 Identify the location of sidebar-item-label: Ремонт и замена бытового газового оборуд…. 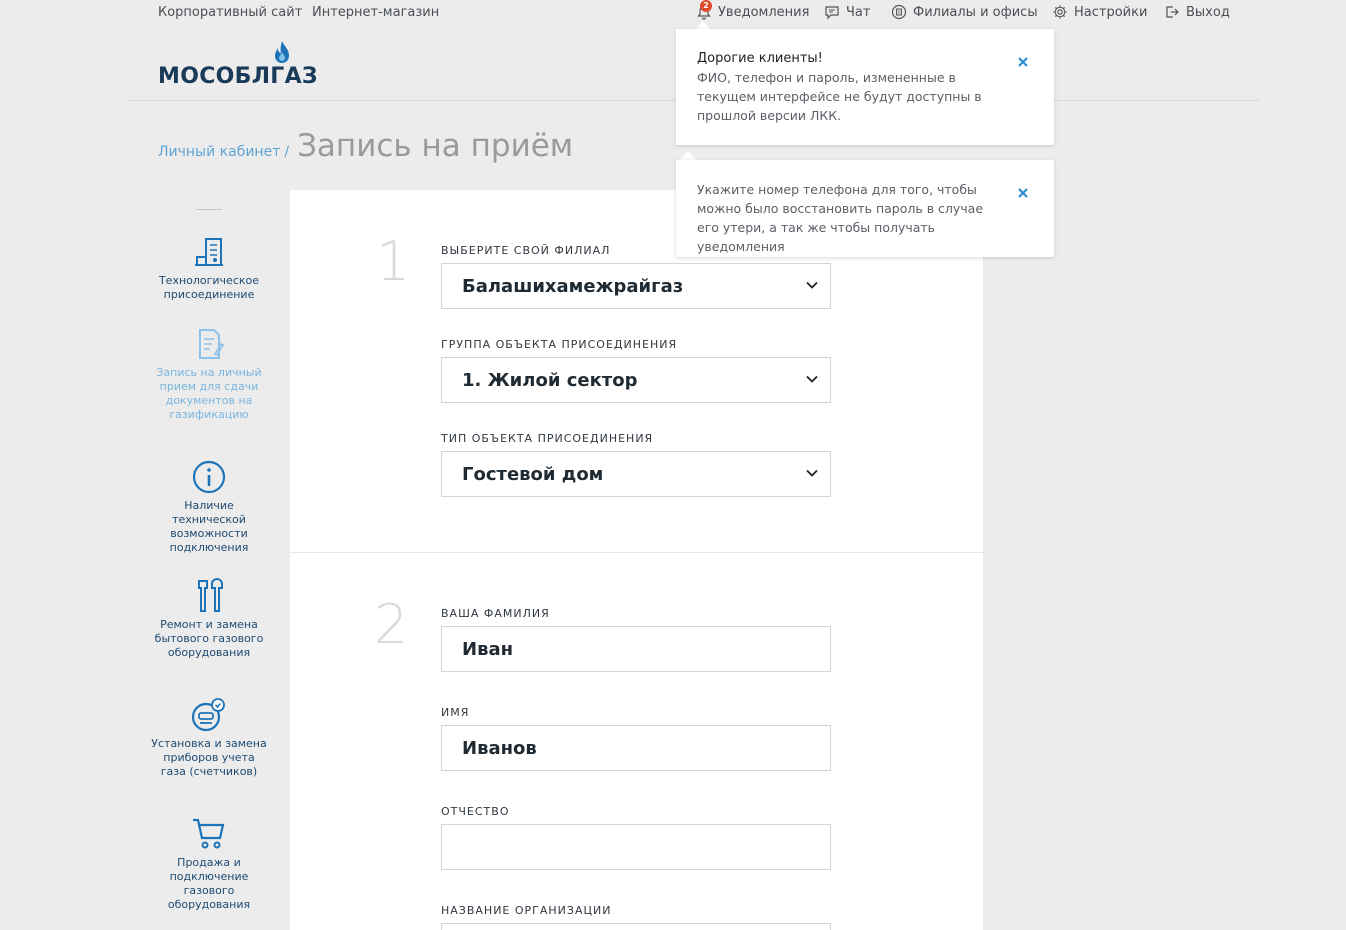
(209, 638).